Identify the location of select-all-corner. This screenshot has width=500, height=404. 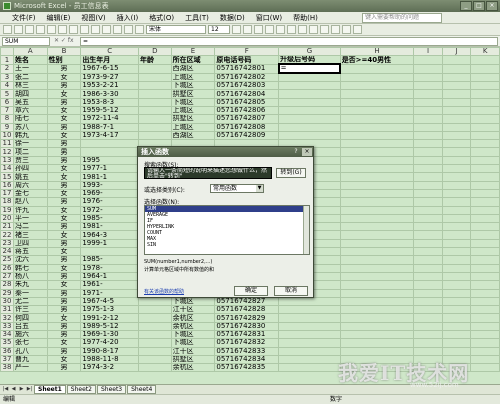
(7, 52).